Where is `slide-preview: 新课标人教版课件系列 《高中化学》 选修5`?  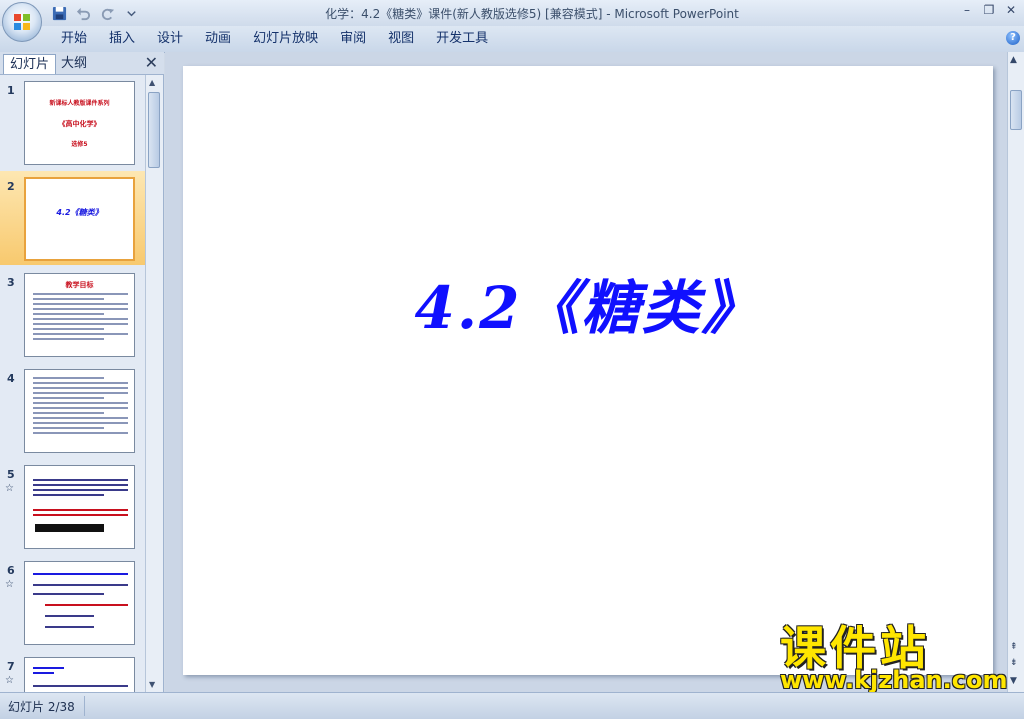
slide-preview: 新课标人教版课件系列 《高中化学》 选修5 is located at coordinates (79, 123).